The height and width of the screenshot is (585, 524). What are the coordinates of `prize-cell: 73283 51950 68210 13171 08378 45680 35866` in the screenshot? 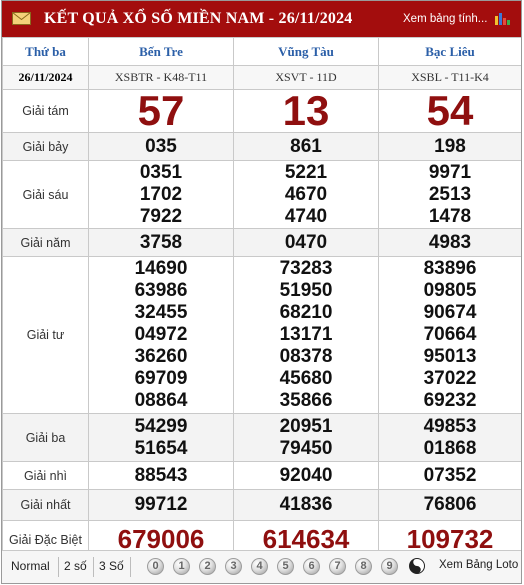 It's located at (306, 335).